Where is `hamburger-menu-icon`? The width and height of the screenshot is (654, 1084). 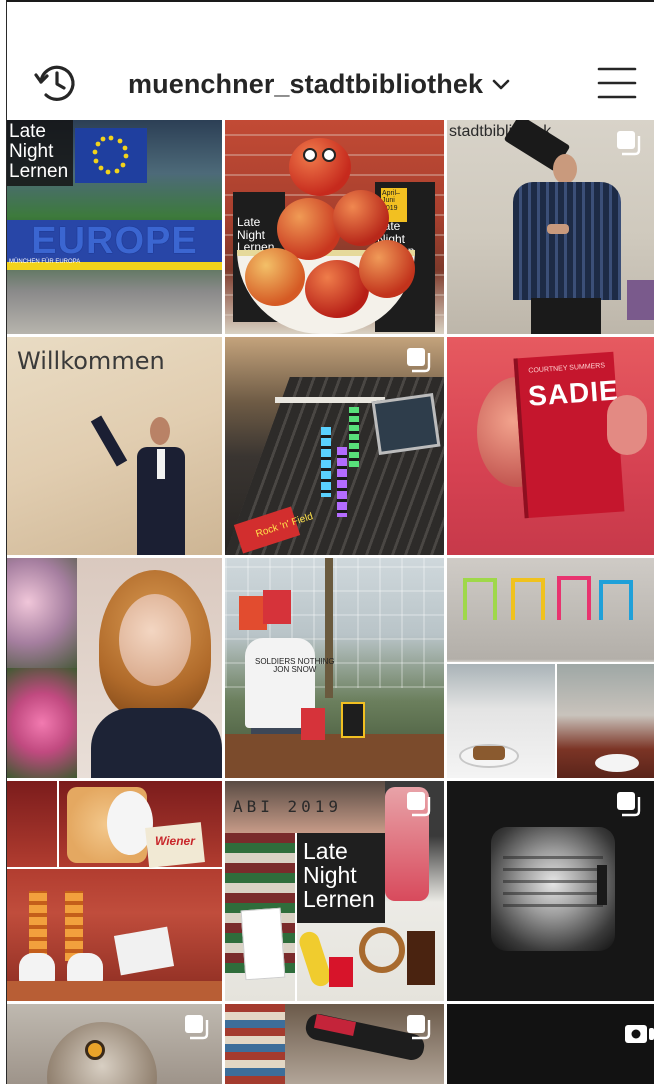 hamburger-menu-icon is located at coordinates (617, 83).